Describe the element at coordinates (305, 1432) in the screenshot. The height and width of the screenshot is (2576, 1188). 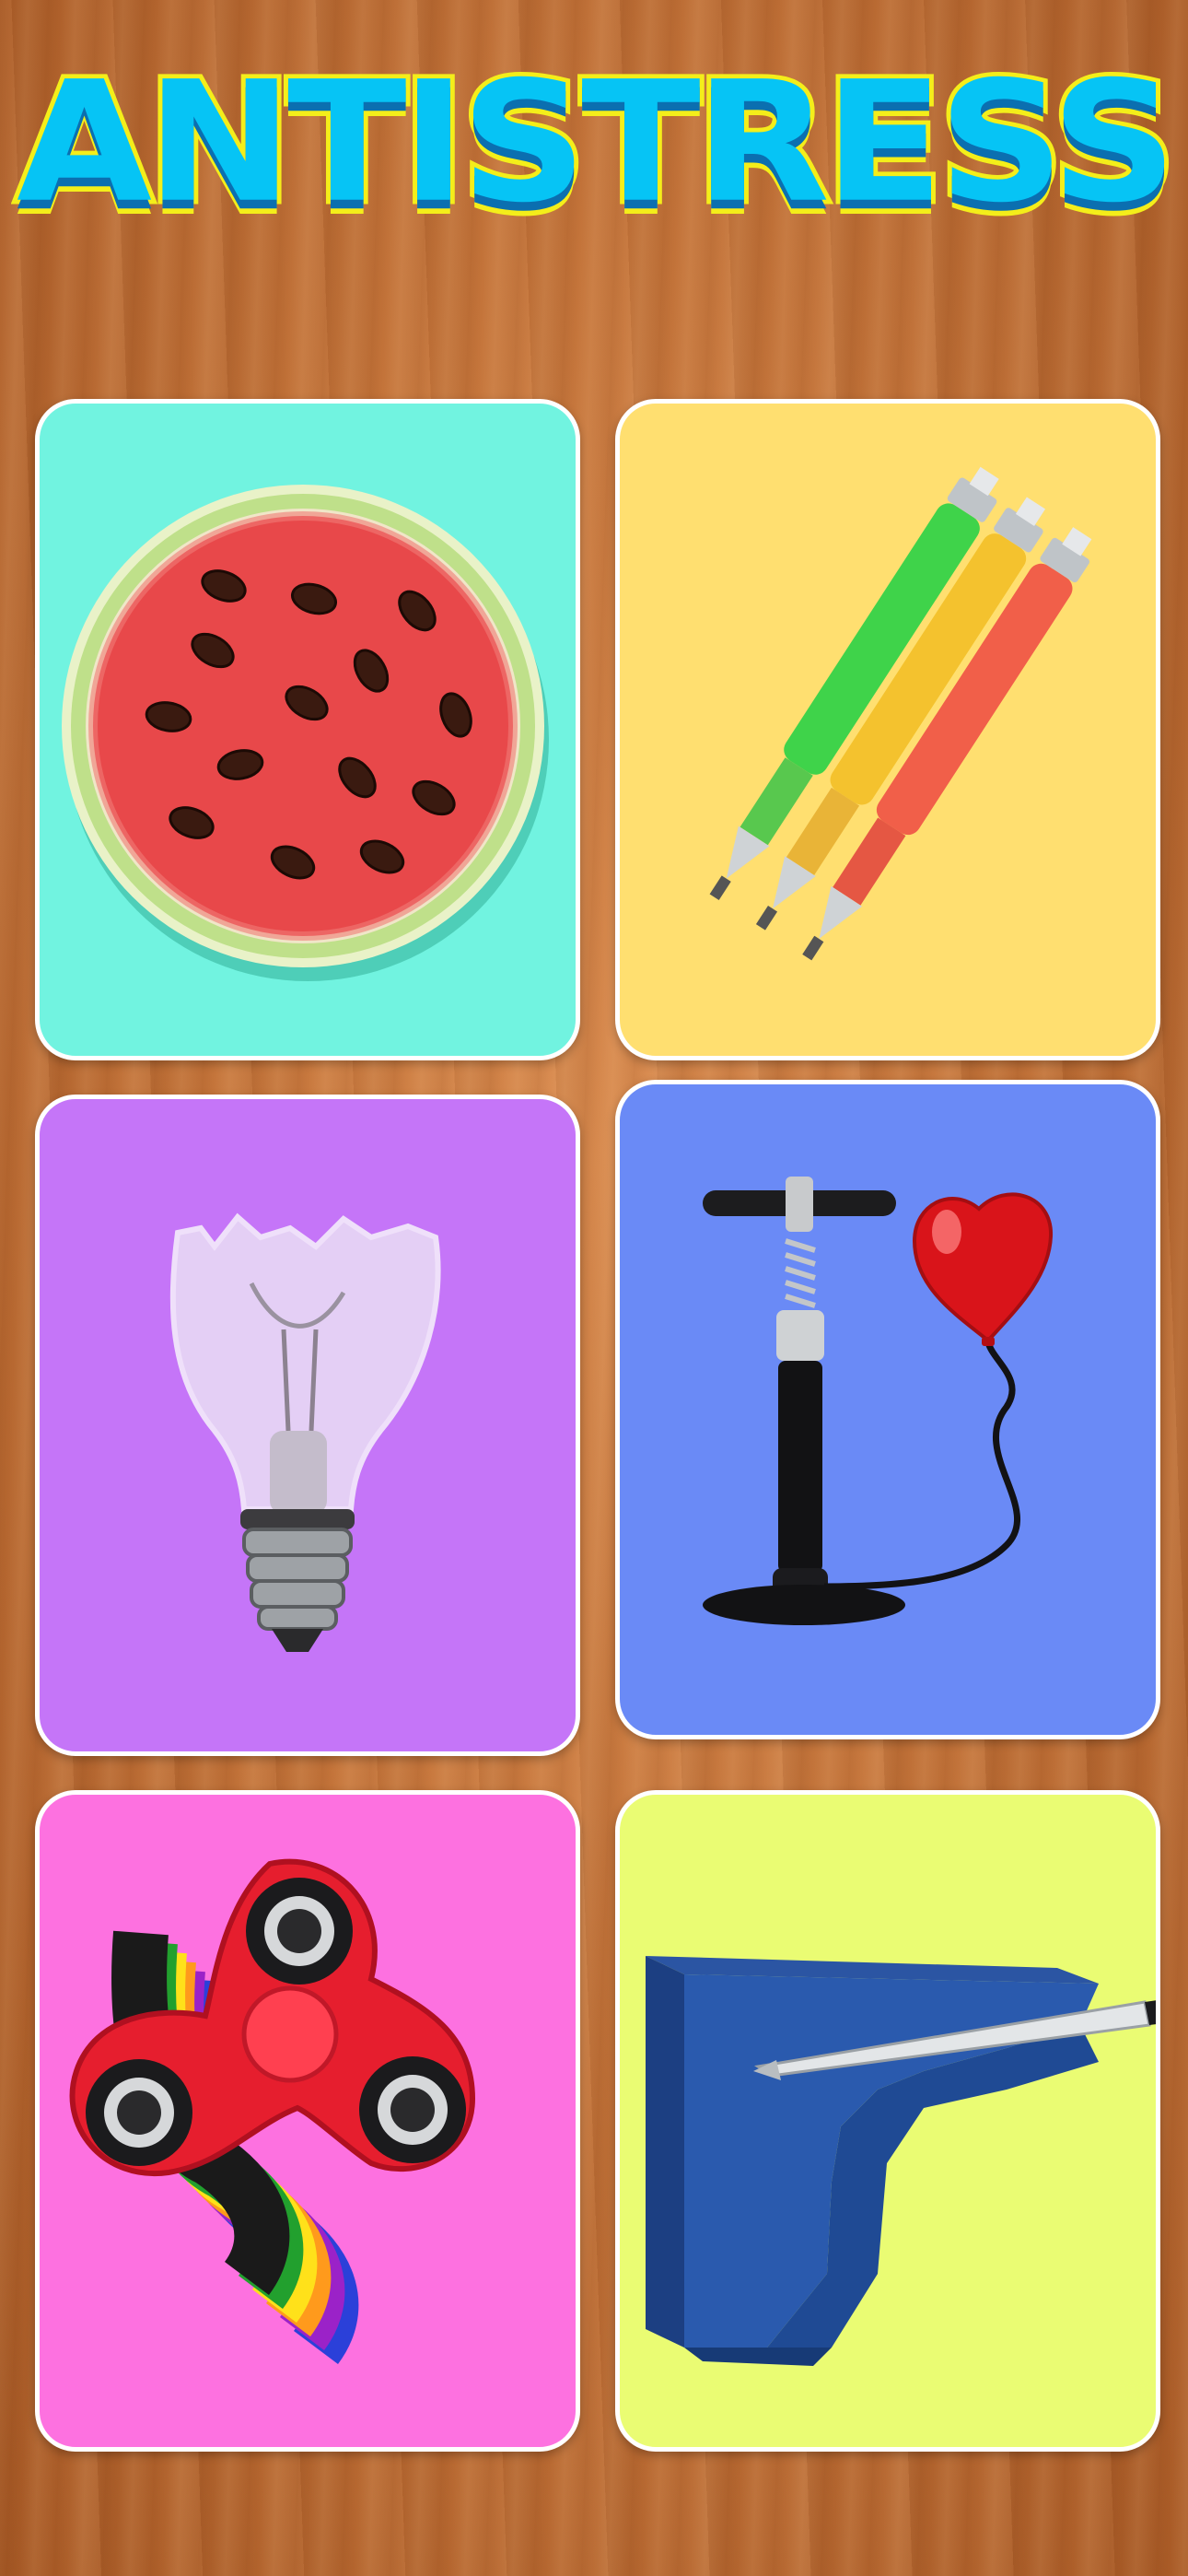
I see `broken-lightbulb-icon` at that location.